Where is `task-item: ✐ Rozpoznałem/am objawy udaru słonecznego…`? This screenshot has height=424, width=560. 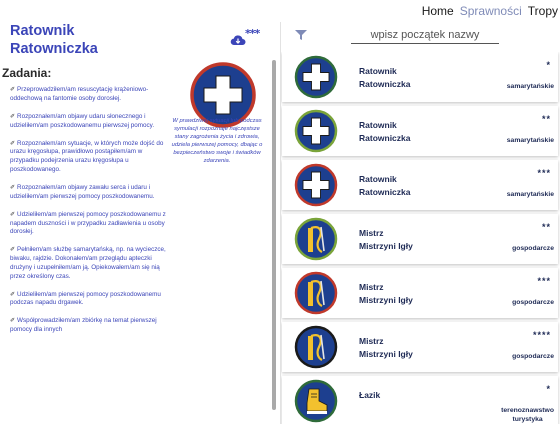 task-item: ✐ Rozpoznałem/am objawy udaru słonecznego… is located at coordinates (82, 120).